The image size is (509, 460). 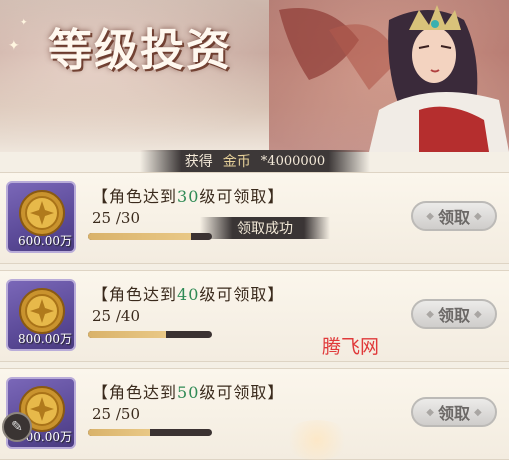 I want to click on progress-text: 25 /30, so click(x=116, y=218).